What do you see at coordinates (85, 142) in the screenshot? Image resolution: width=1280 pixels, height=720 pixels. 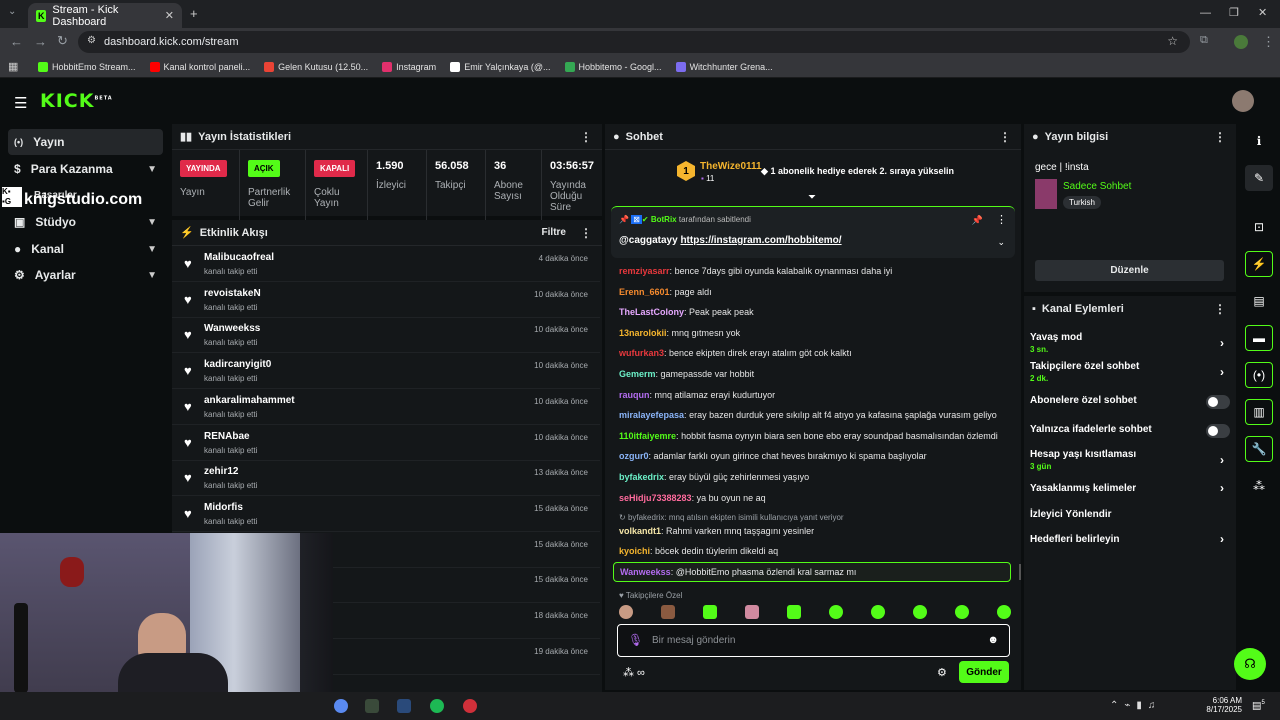 I see `sidebar-item-yayin: (•) Yayın` at bounding box center [85, 142].